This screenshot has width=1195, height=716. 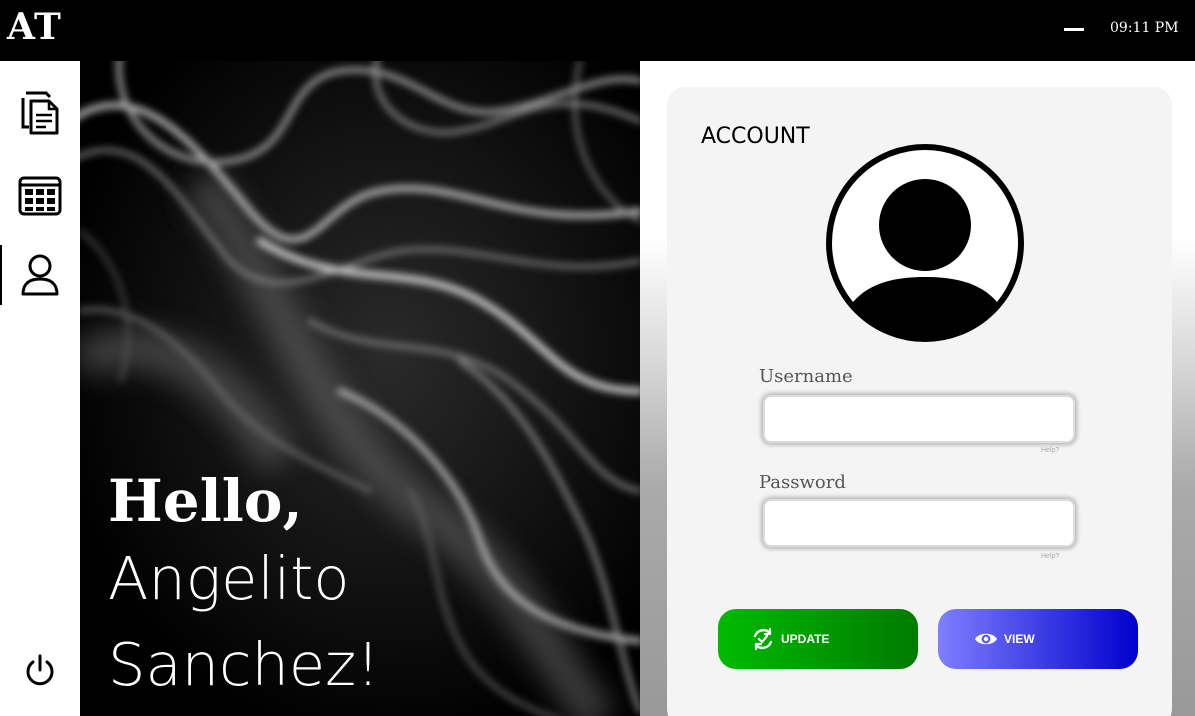 I want to click on grid-icon, so click(x=40, y=196).